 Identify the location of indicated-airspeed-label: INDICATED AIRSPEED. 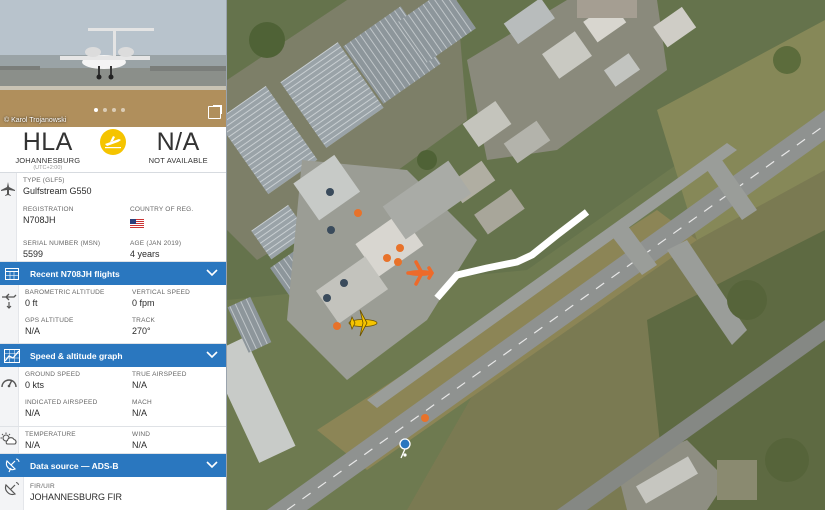
(61, 402).